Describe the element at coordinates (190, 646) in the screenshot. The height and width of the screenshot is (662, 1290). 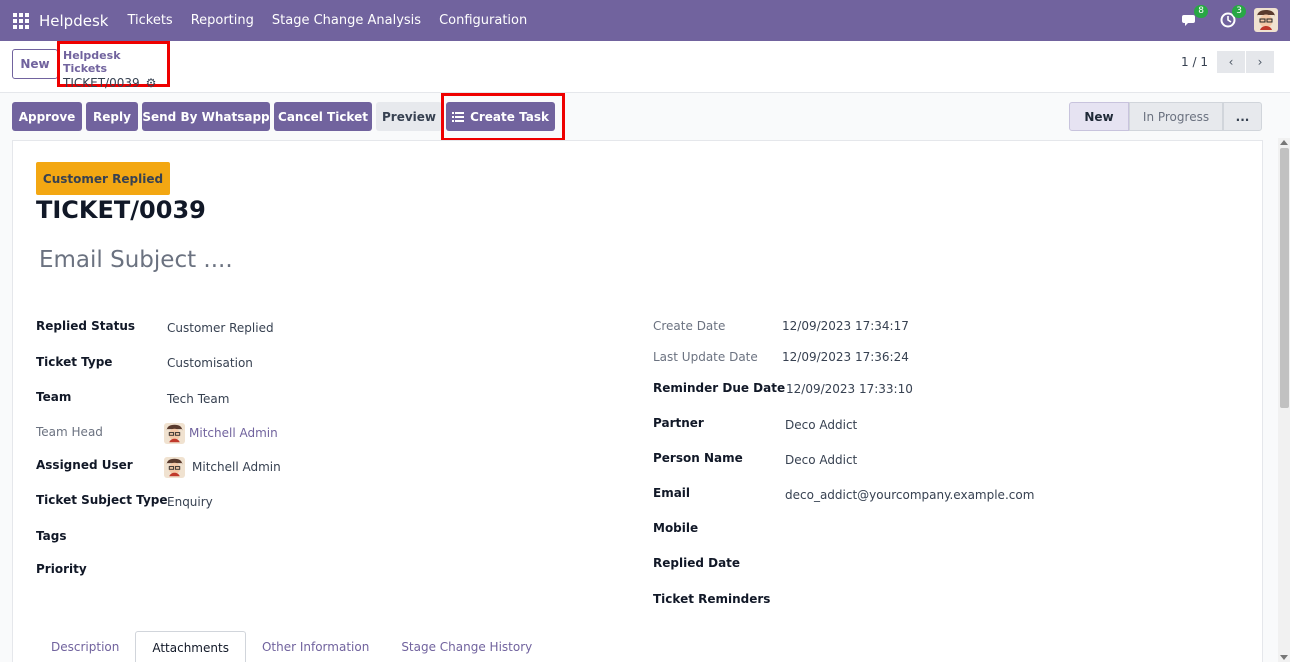
I see `tab-attachments: Attachments` at that location.